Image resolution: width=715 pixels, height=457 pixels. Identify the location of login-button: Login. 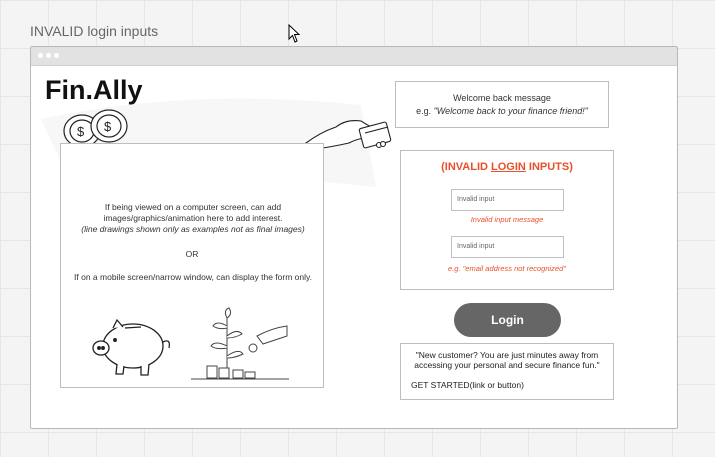
(507, 320).